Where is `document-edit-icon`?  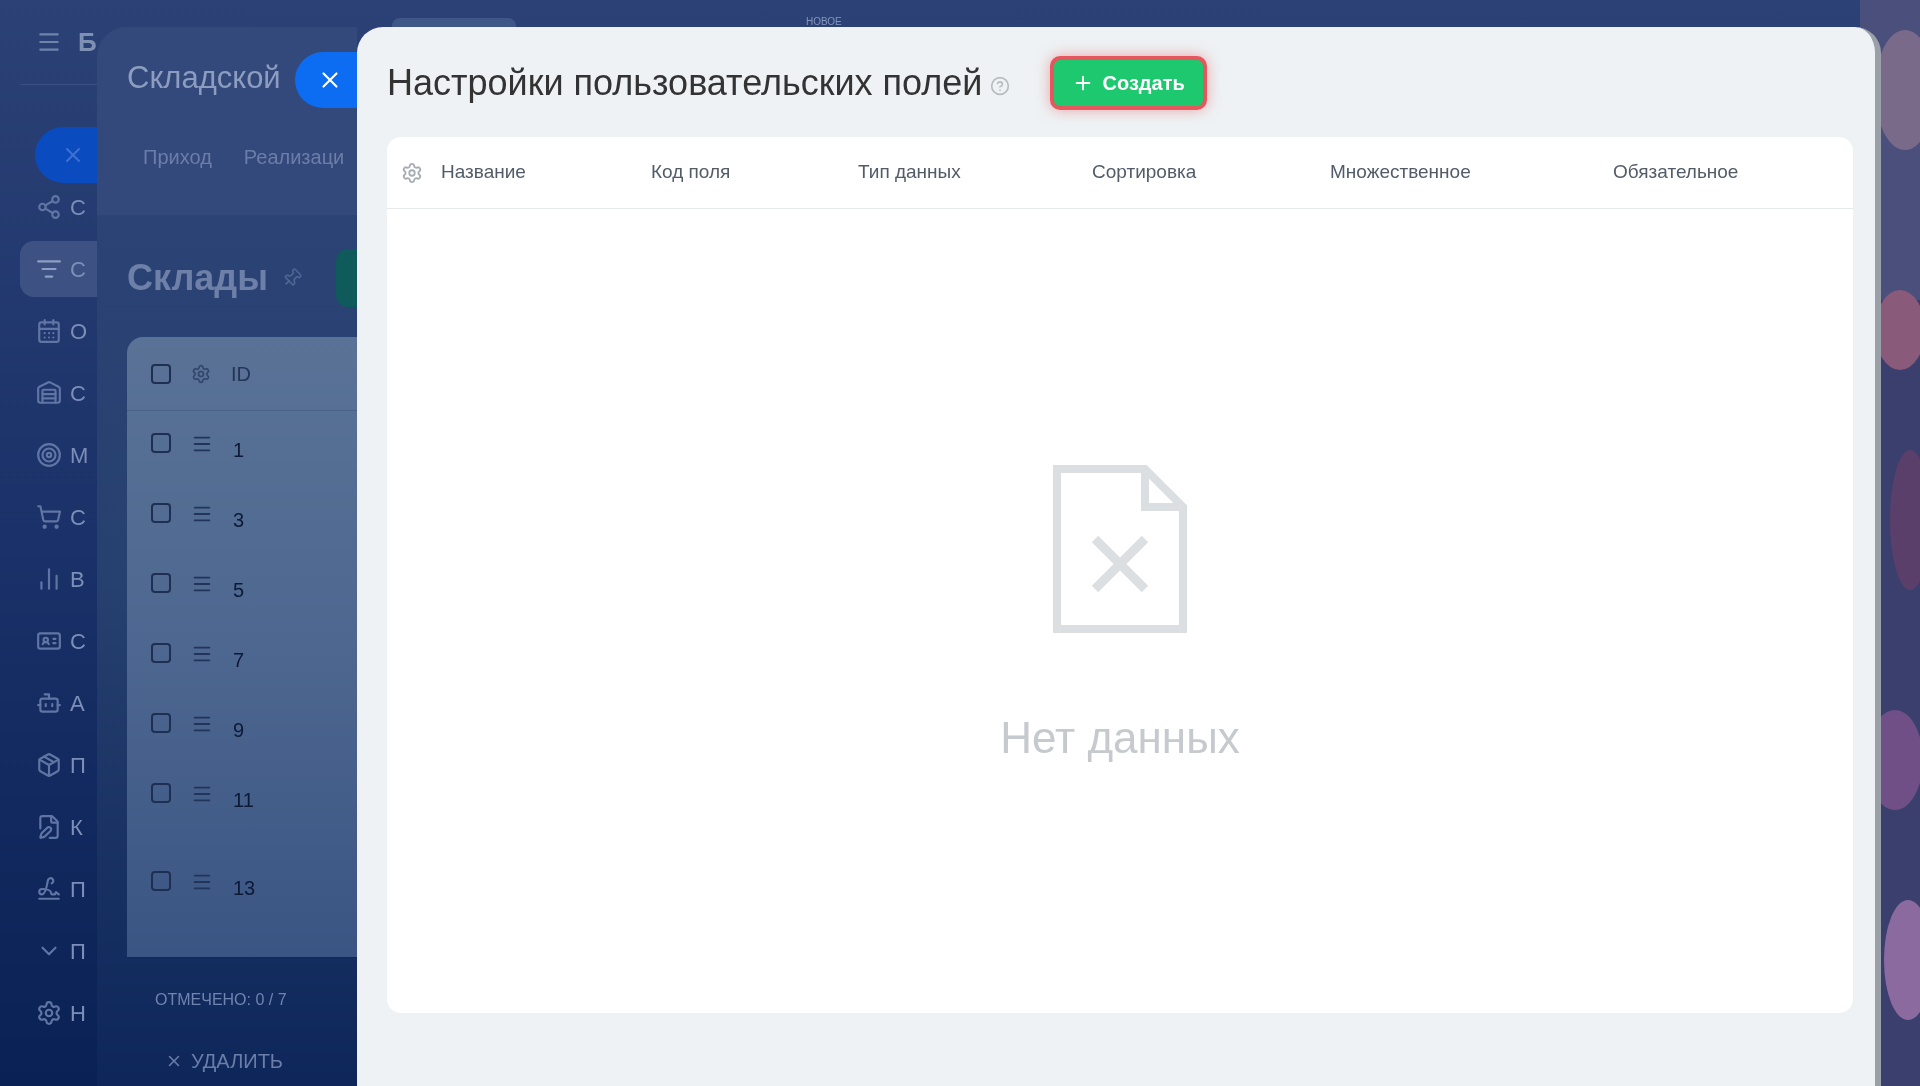 document-edit-icon is located at coordinates (49, 827).